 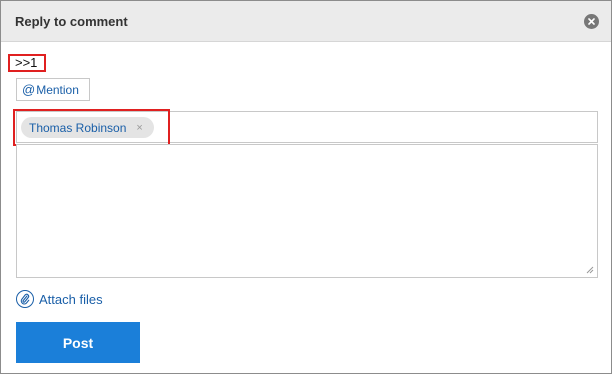 What do you see at coordinates (71, 299) in the screenshot?
I see `attach-files-label: Attach files` at bounding box center [71, 299].